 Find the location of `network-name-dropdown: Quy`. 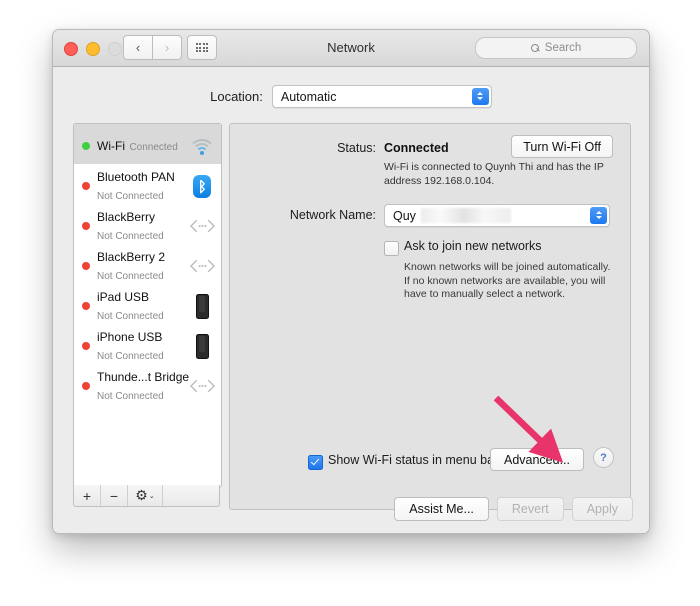

network-name-dropdown: Quy is located at coordinates (497, 215).